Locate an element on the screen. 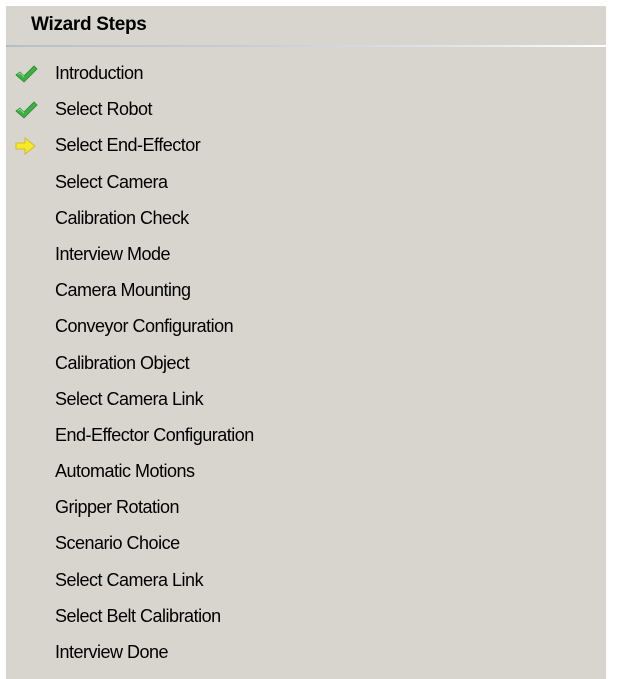 Image resolution: width=619 pixels, height=679 pixels. wizard-step-label: Select Robot is located at coordinates (104, 109).